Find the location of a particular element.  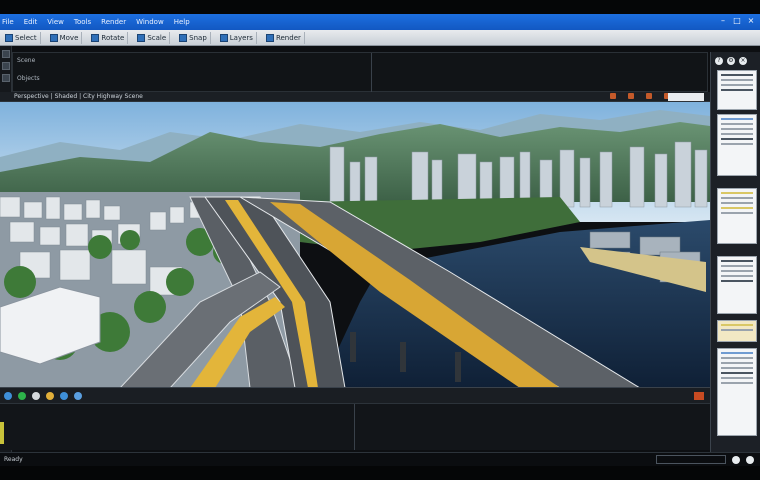

lower-pane is located at coordinates (355, 427).